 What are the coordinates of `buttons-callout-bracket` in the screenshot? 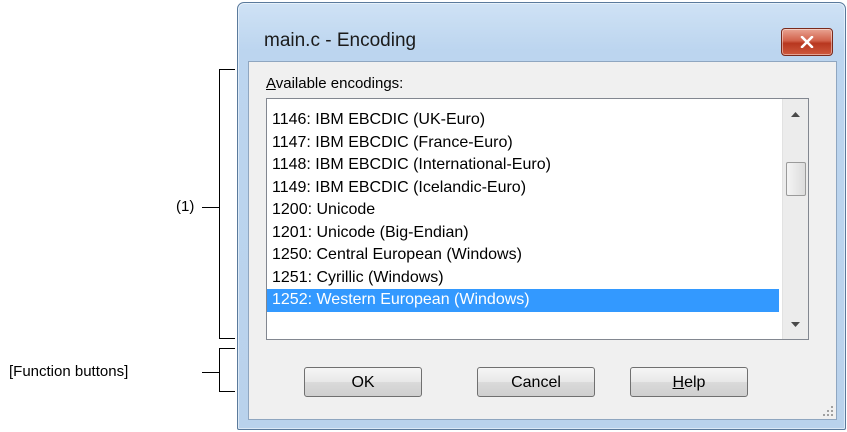 It's located at (227, 370).